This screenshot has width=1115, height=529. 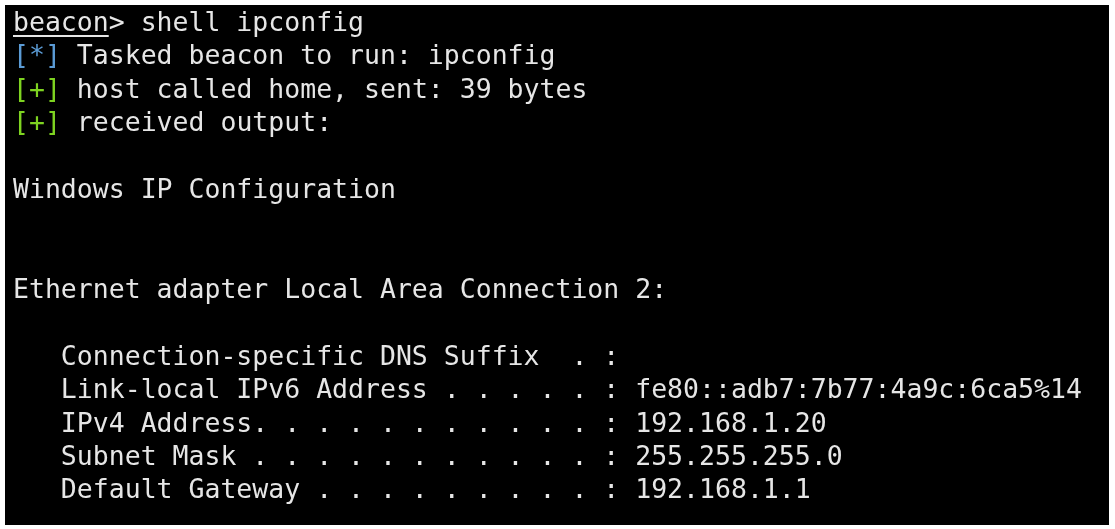 I want to click on config-entry: IPv4 Address. . . . . . . . . . . : 192.168.1.20, so click(x=443, y=422).